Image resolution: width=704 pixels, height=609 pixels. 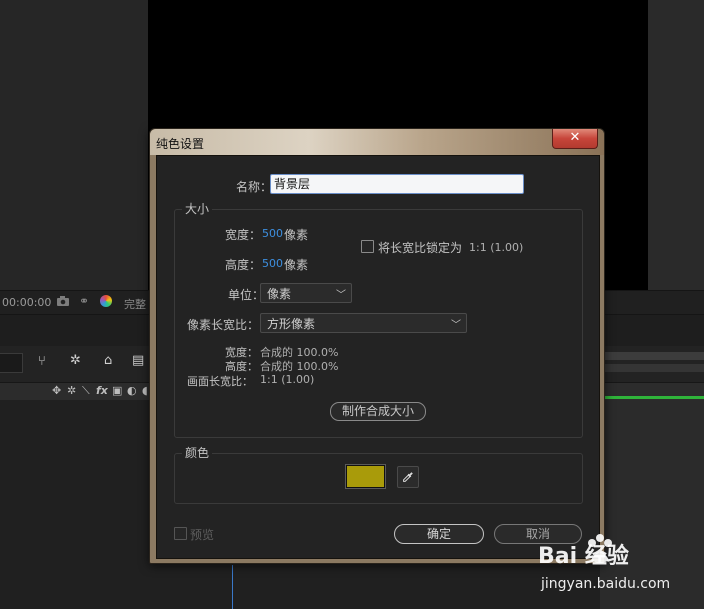 I want to click on snapshot-icon, so click(x=63, y=301).